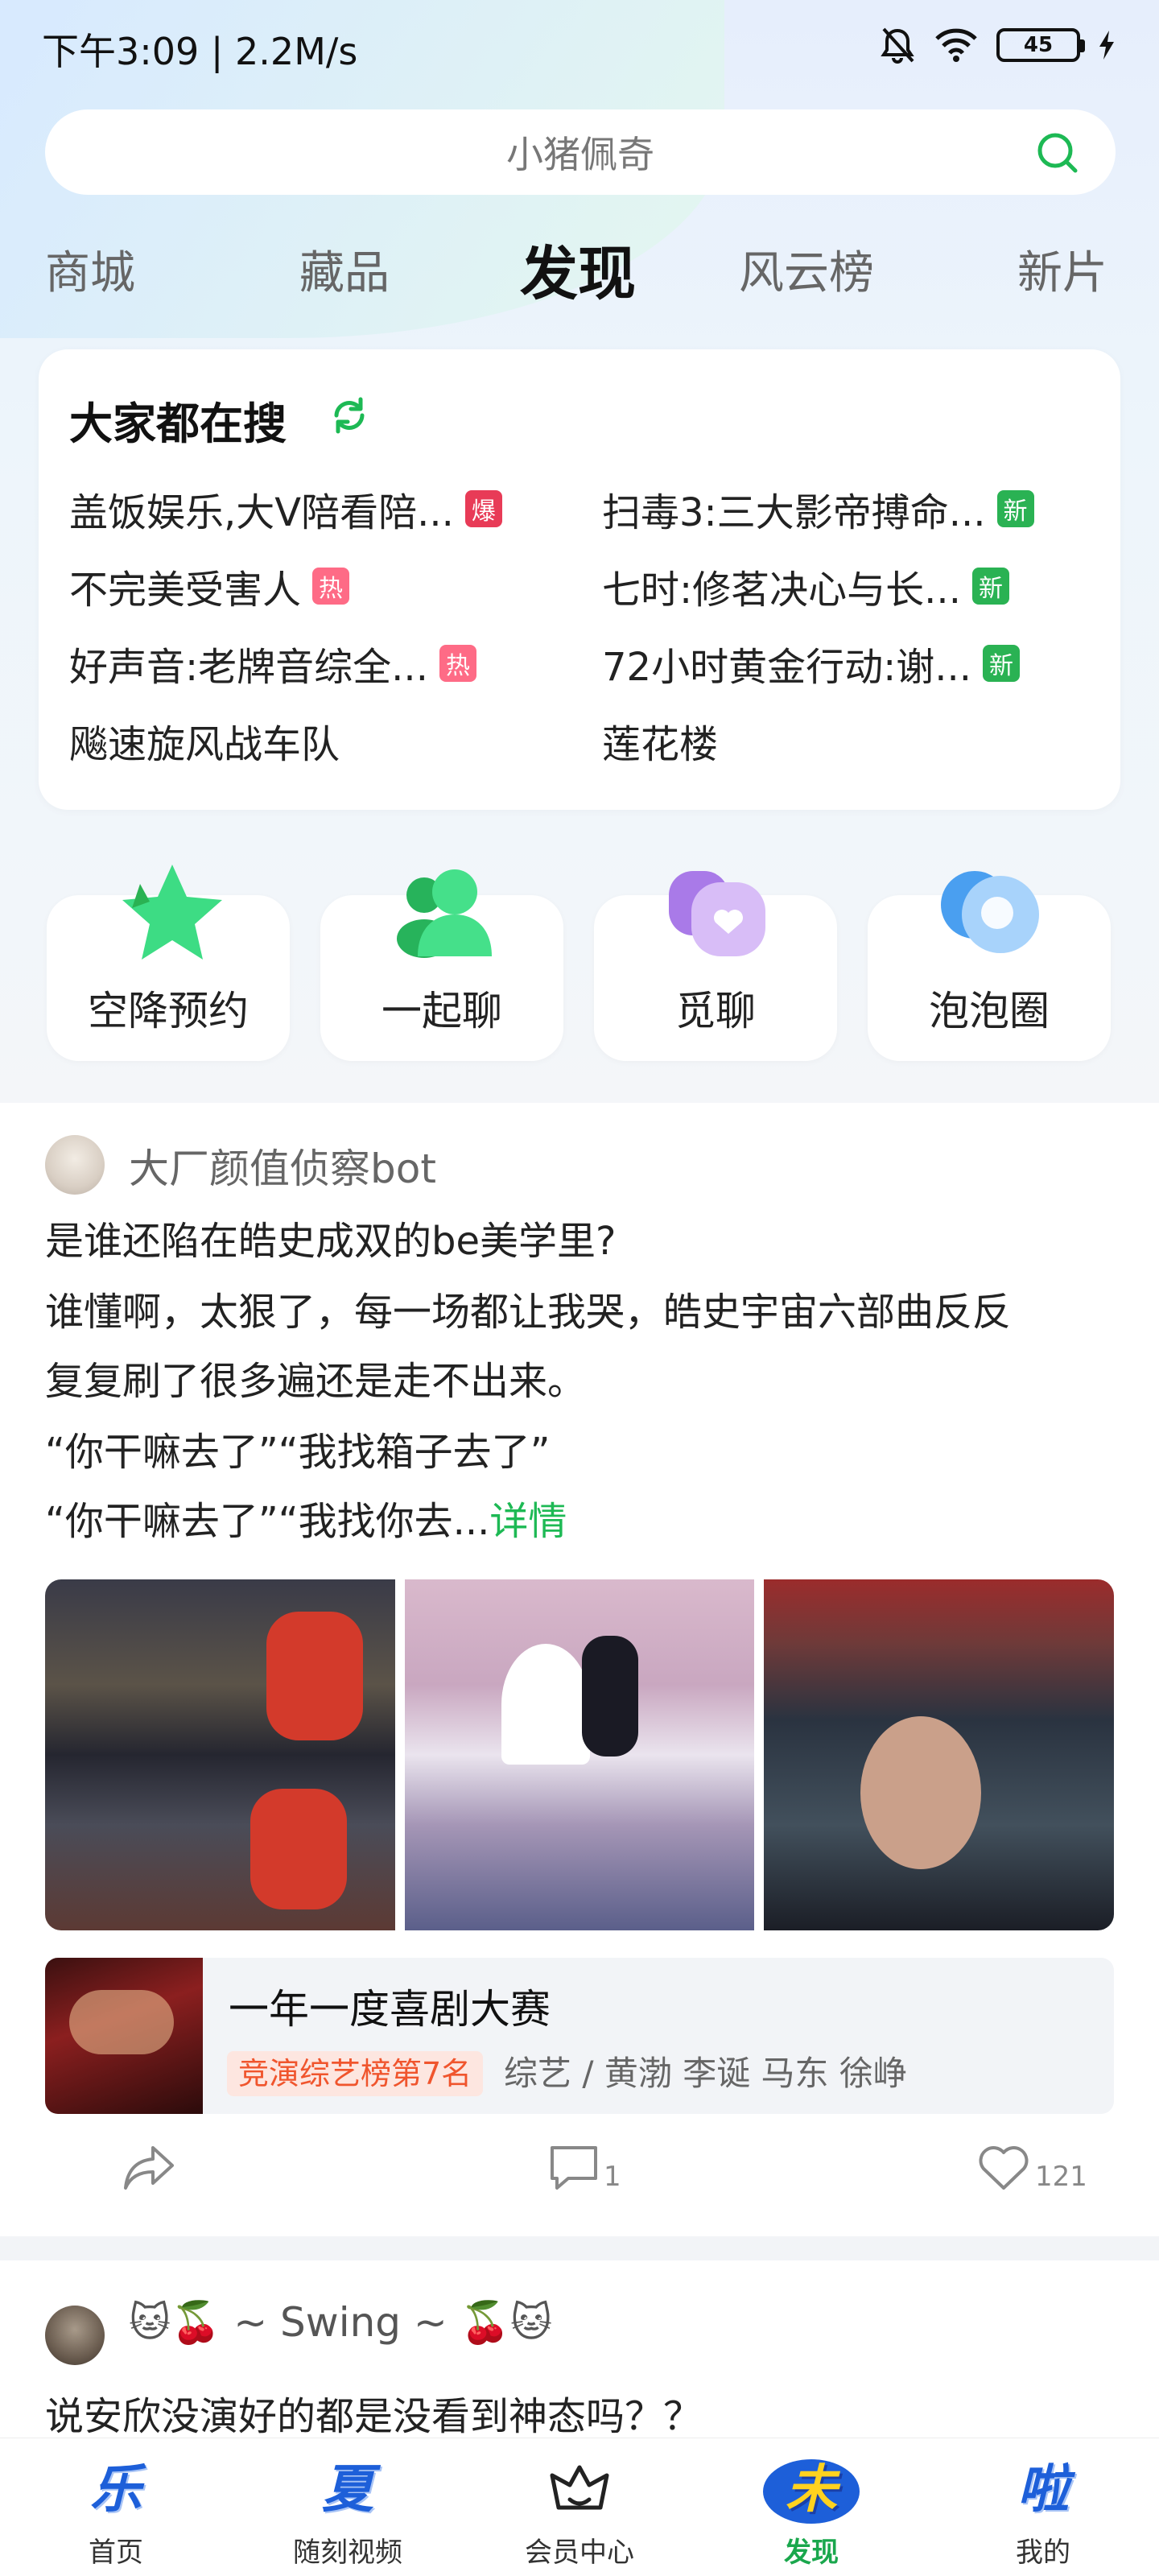 The image size is (1159, 2576). I want to click on post-line: “你干嘛去了”“我找箱子去了”, so click(298, 1452).